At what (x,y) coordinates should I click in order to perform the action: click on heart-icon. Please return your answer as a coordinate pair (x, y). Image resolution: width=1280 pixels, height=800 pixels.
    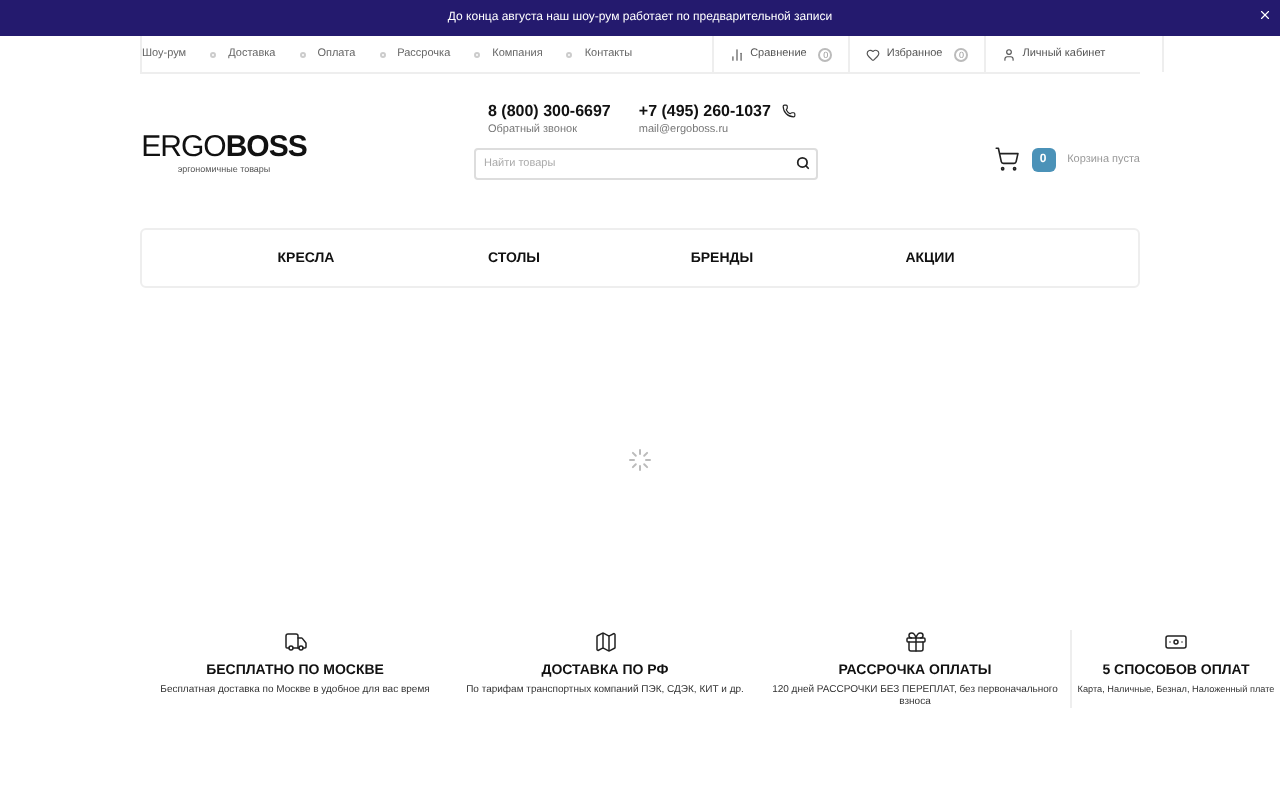
    Looking at the image, I should click on (873, 54).